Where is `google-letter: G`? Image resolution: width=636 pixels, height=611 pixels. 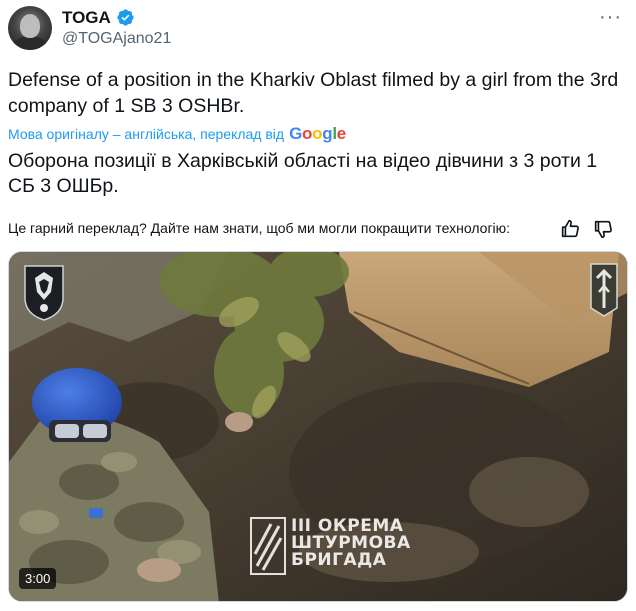
google-letter: G is located at coordinates (296, 133).